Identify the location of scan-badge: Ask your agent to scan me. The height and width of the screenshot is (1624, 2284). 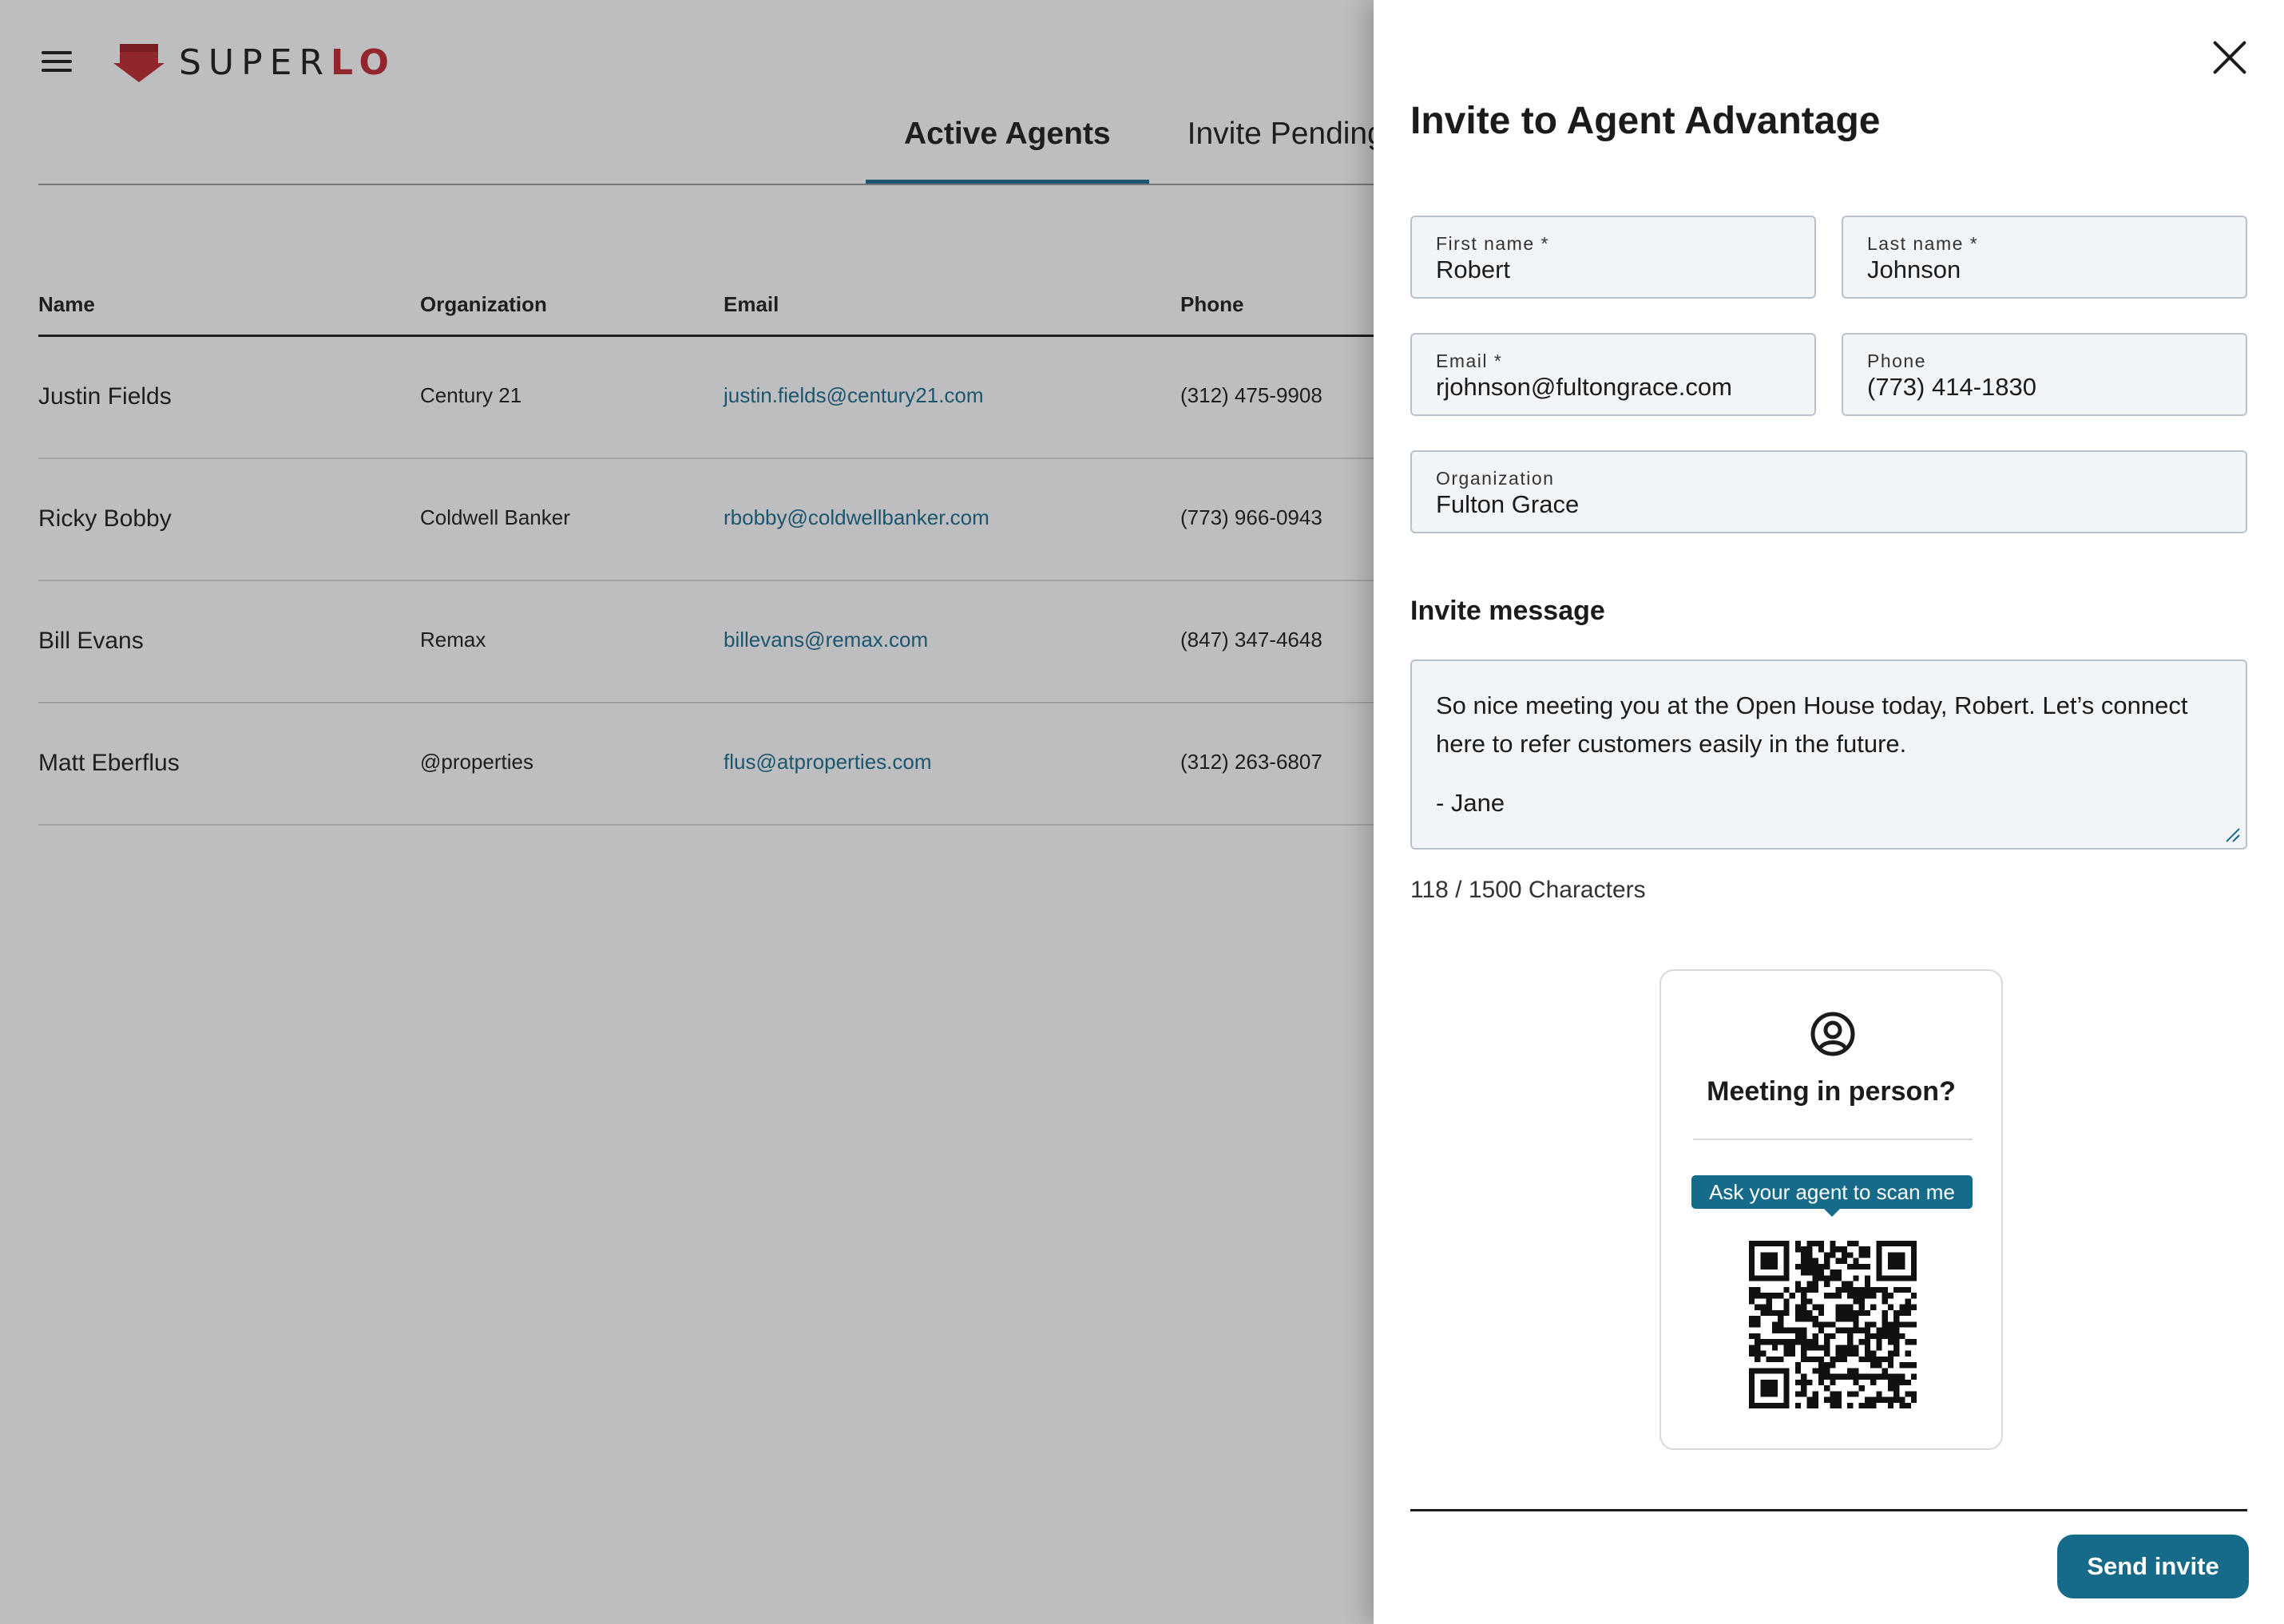
(1832, 1196).